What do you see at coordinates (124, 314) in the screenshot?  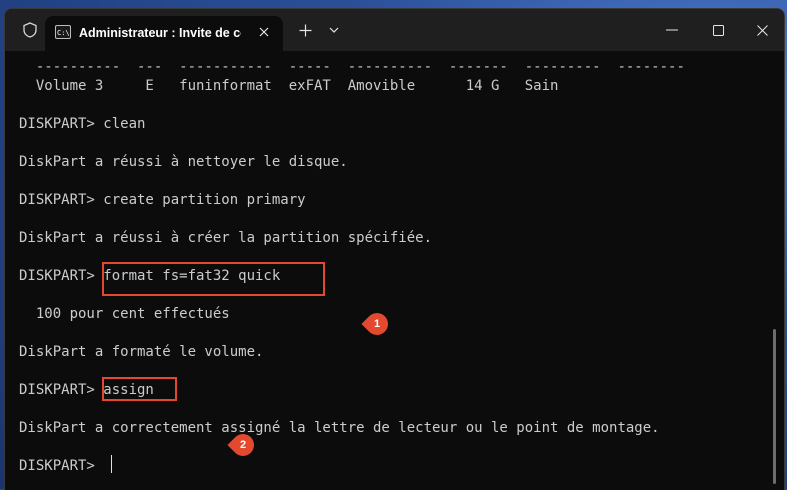 I see `terminal-line: 100 pour cent effectués` at bounding box center [124, 314].